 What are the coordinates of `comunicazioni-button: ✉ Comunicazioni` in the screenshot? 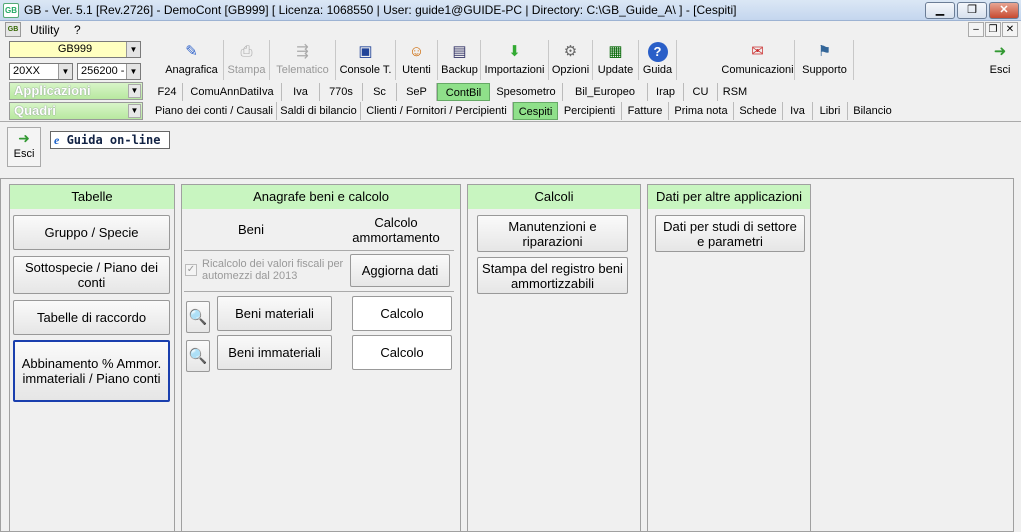 It's located at (758, 60).